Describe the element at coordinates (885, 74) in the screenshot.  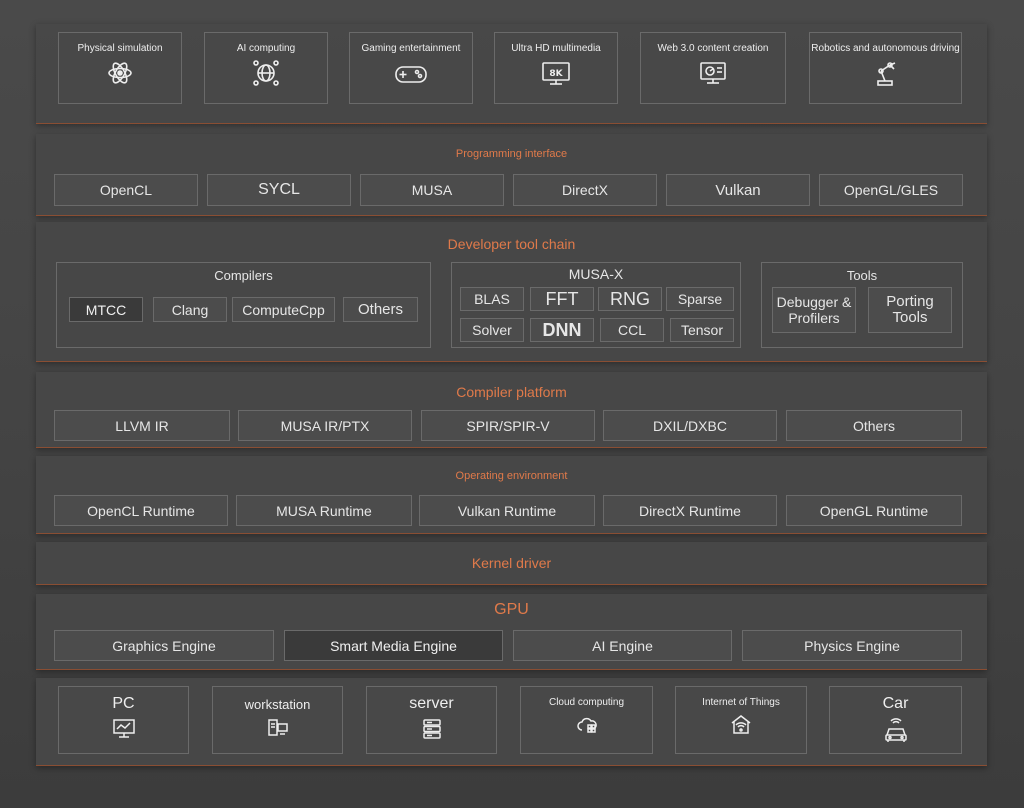
I see `robot-arm-icon` at that location.